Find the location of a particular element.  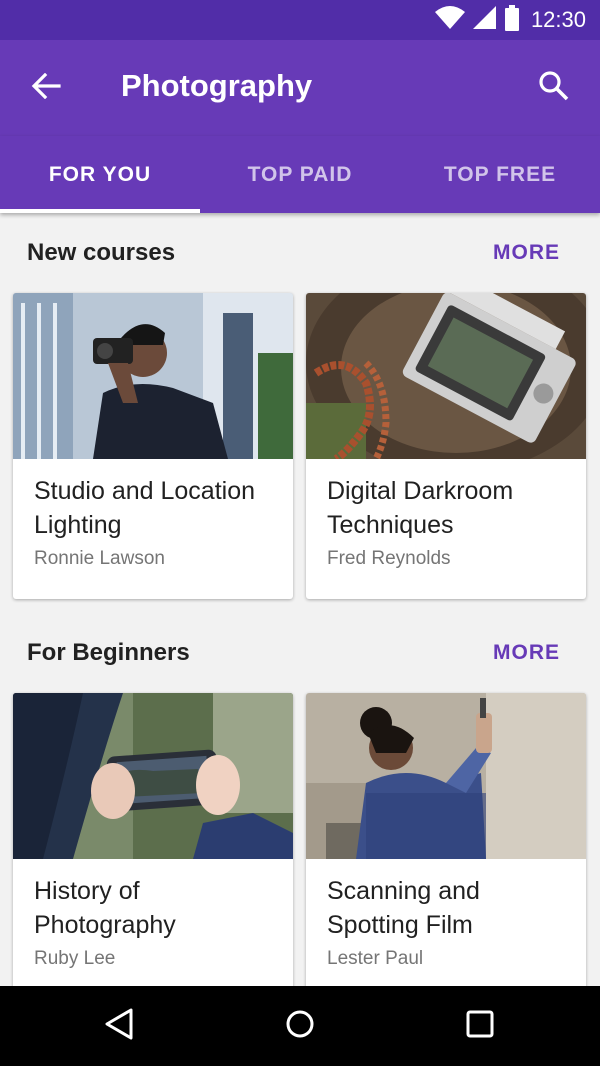

search-button is located at coordinates (554, 88).